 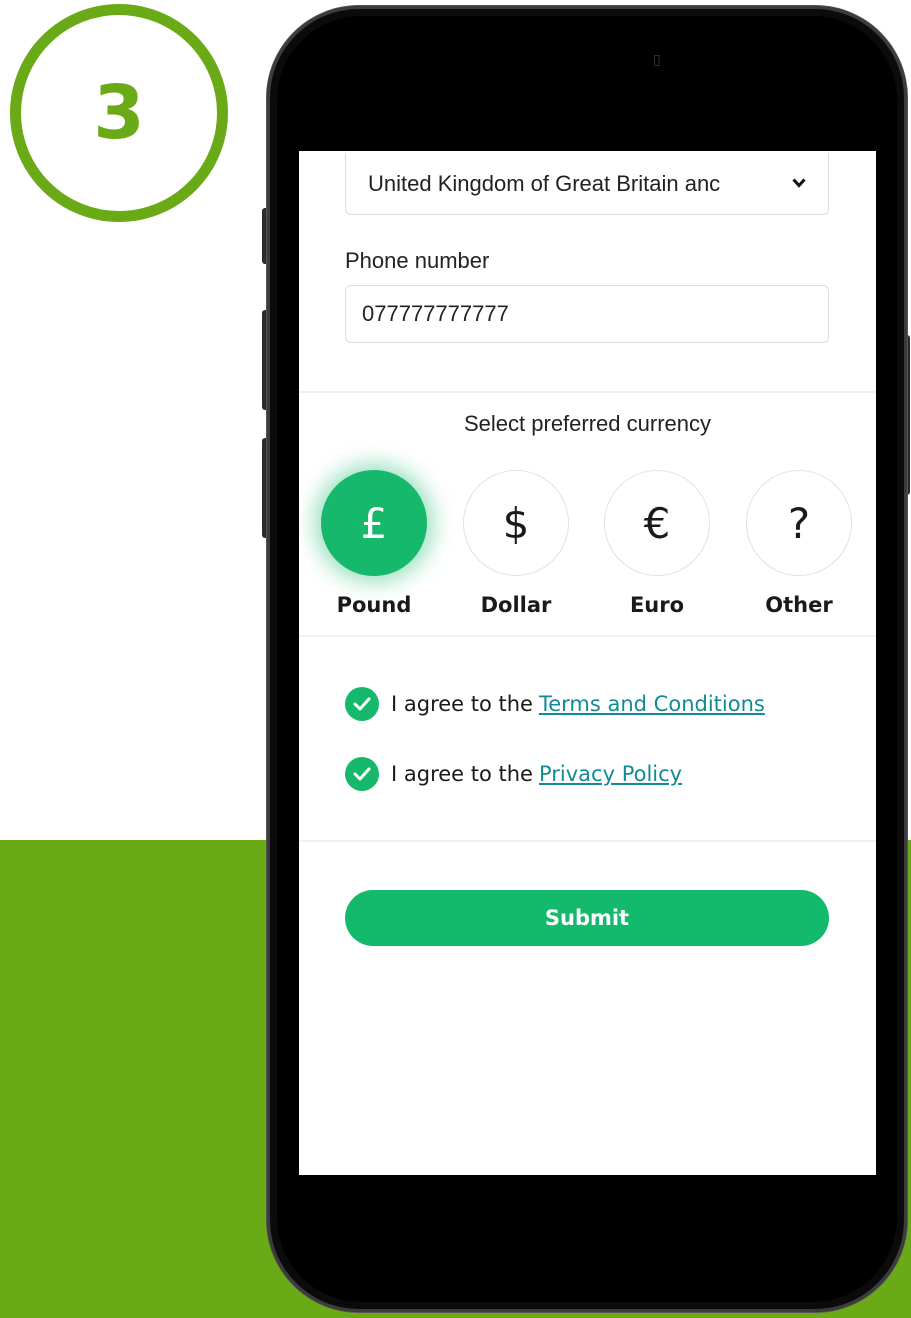 What do you see at coordinates (587, 314) in the screenshot?
I see `phone-number-input: 077777777777` at bounding box center [587, 314].